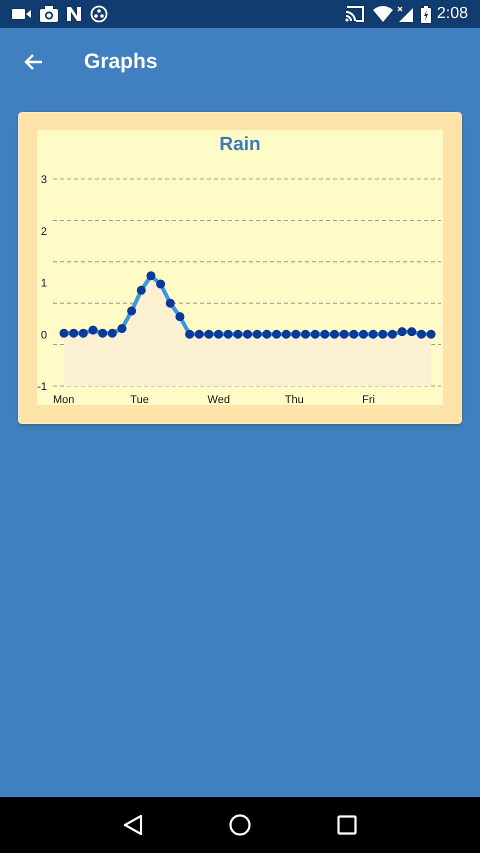 The height and width of the screenshot is (853, 480). Describe the element at coordinates (33, 61) in the screenshot. I see `back-arrow-icon` at that location.